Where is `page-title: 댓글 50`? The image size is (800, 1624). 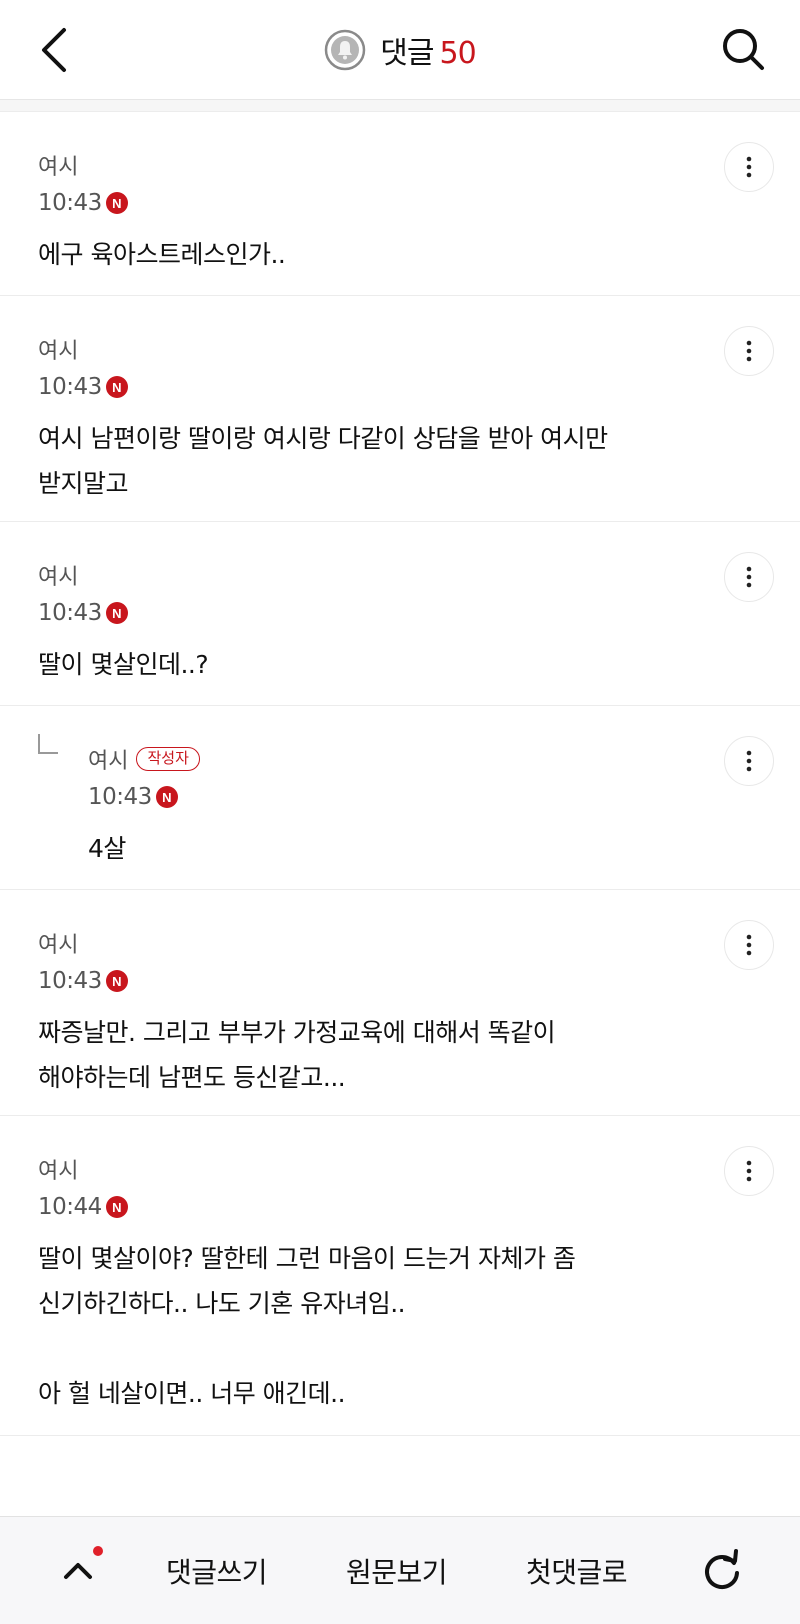 page-title: 댓글 50 is located at coordinates (428, 50).